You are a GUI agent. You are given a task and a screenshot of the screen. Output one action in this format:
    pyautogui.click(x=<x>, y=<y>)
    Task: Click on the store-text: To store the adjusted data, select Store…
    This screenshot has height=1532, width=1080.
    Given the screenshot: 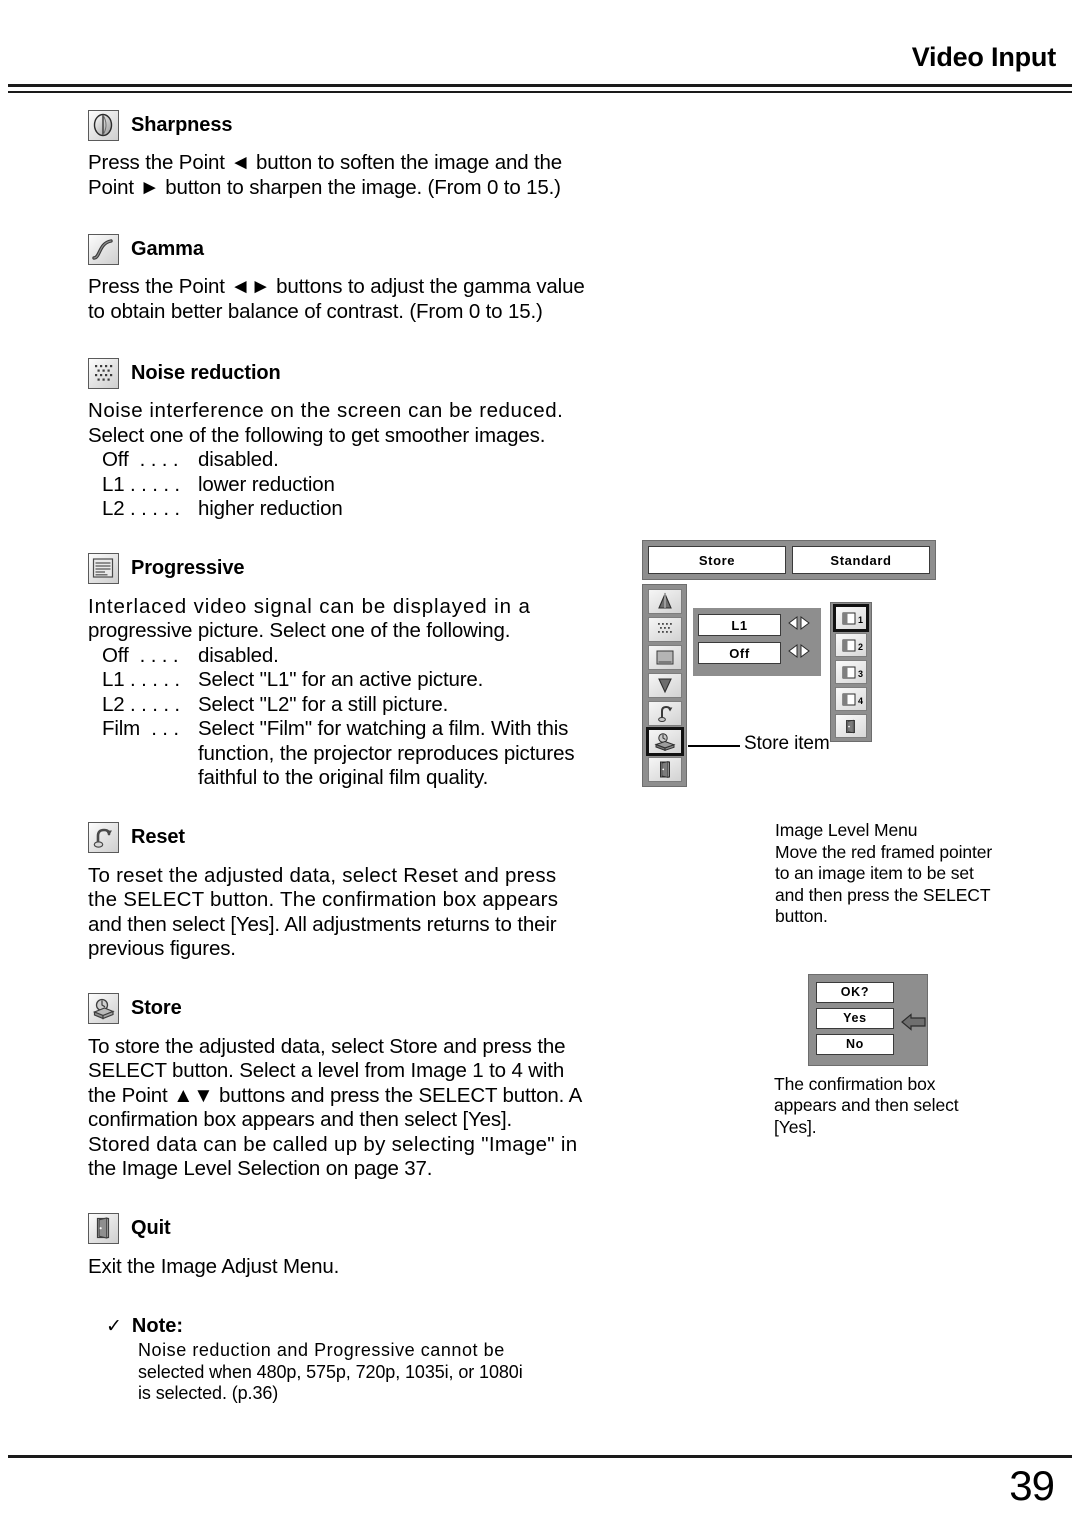 What is the action you would take?
    pyautogui.click(x=348, y=1108)
    